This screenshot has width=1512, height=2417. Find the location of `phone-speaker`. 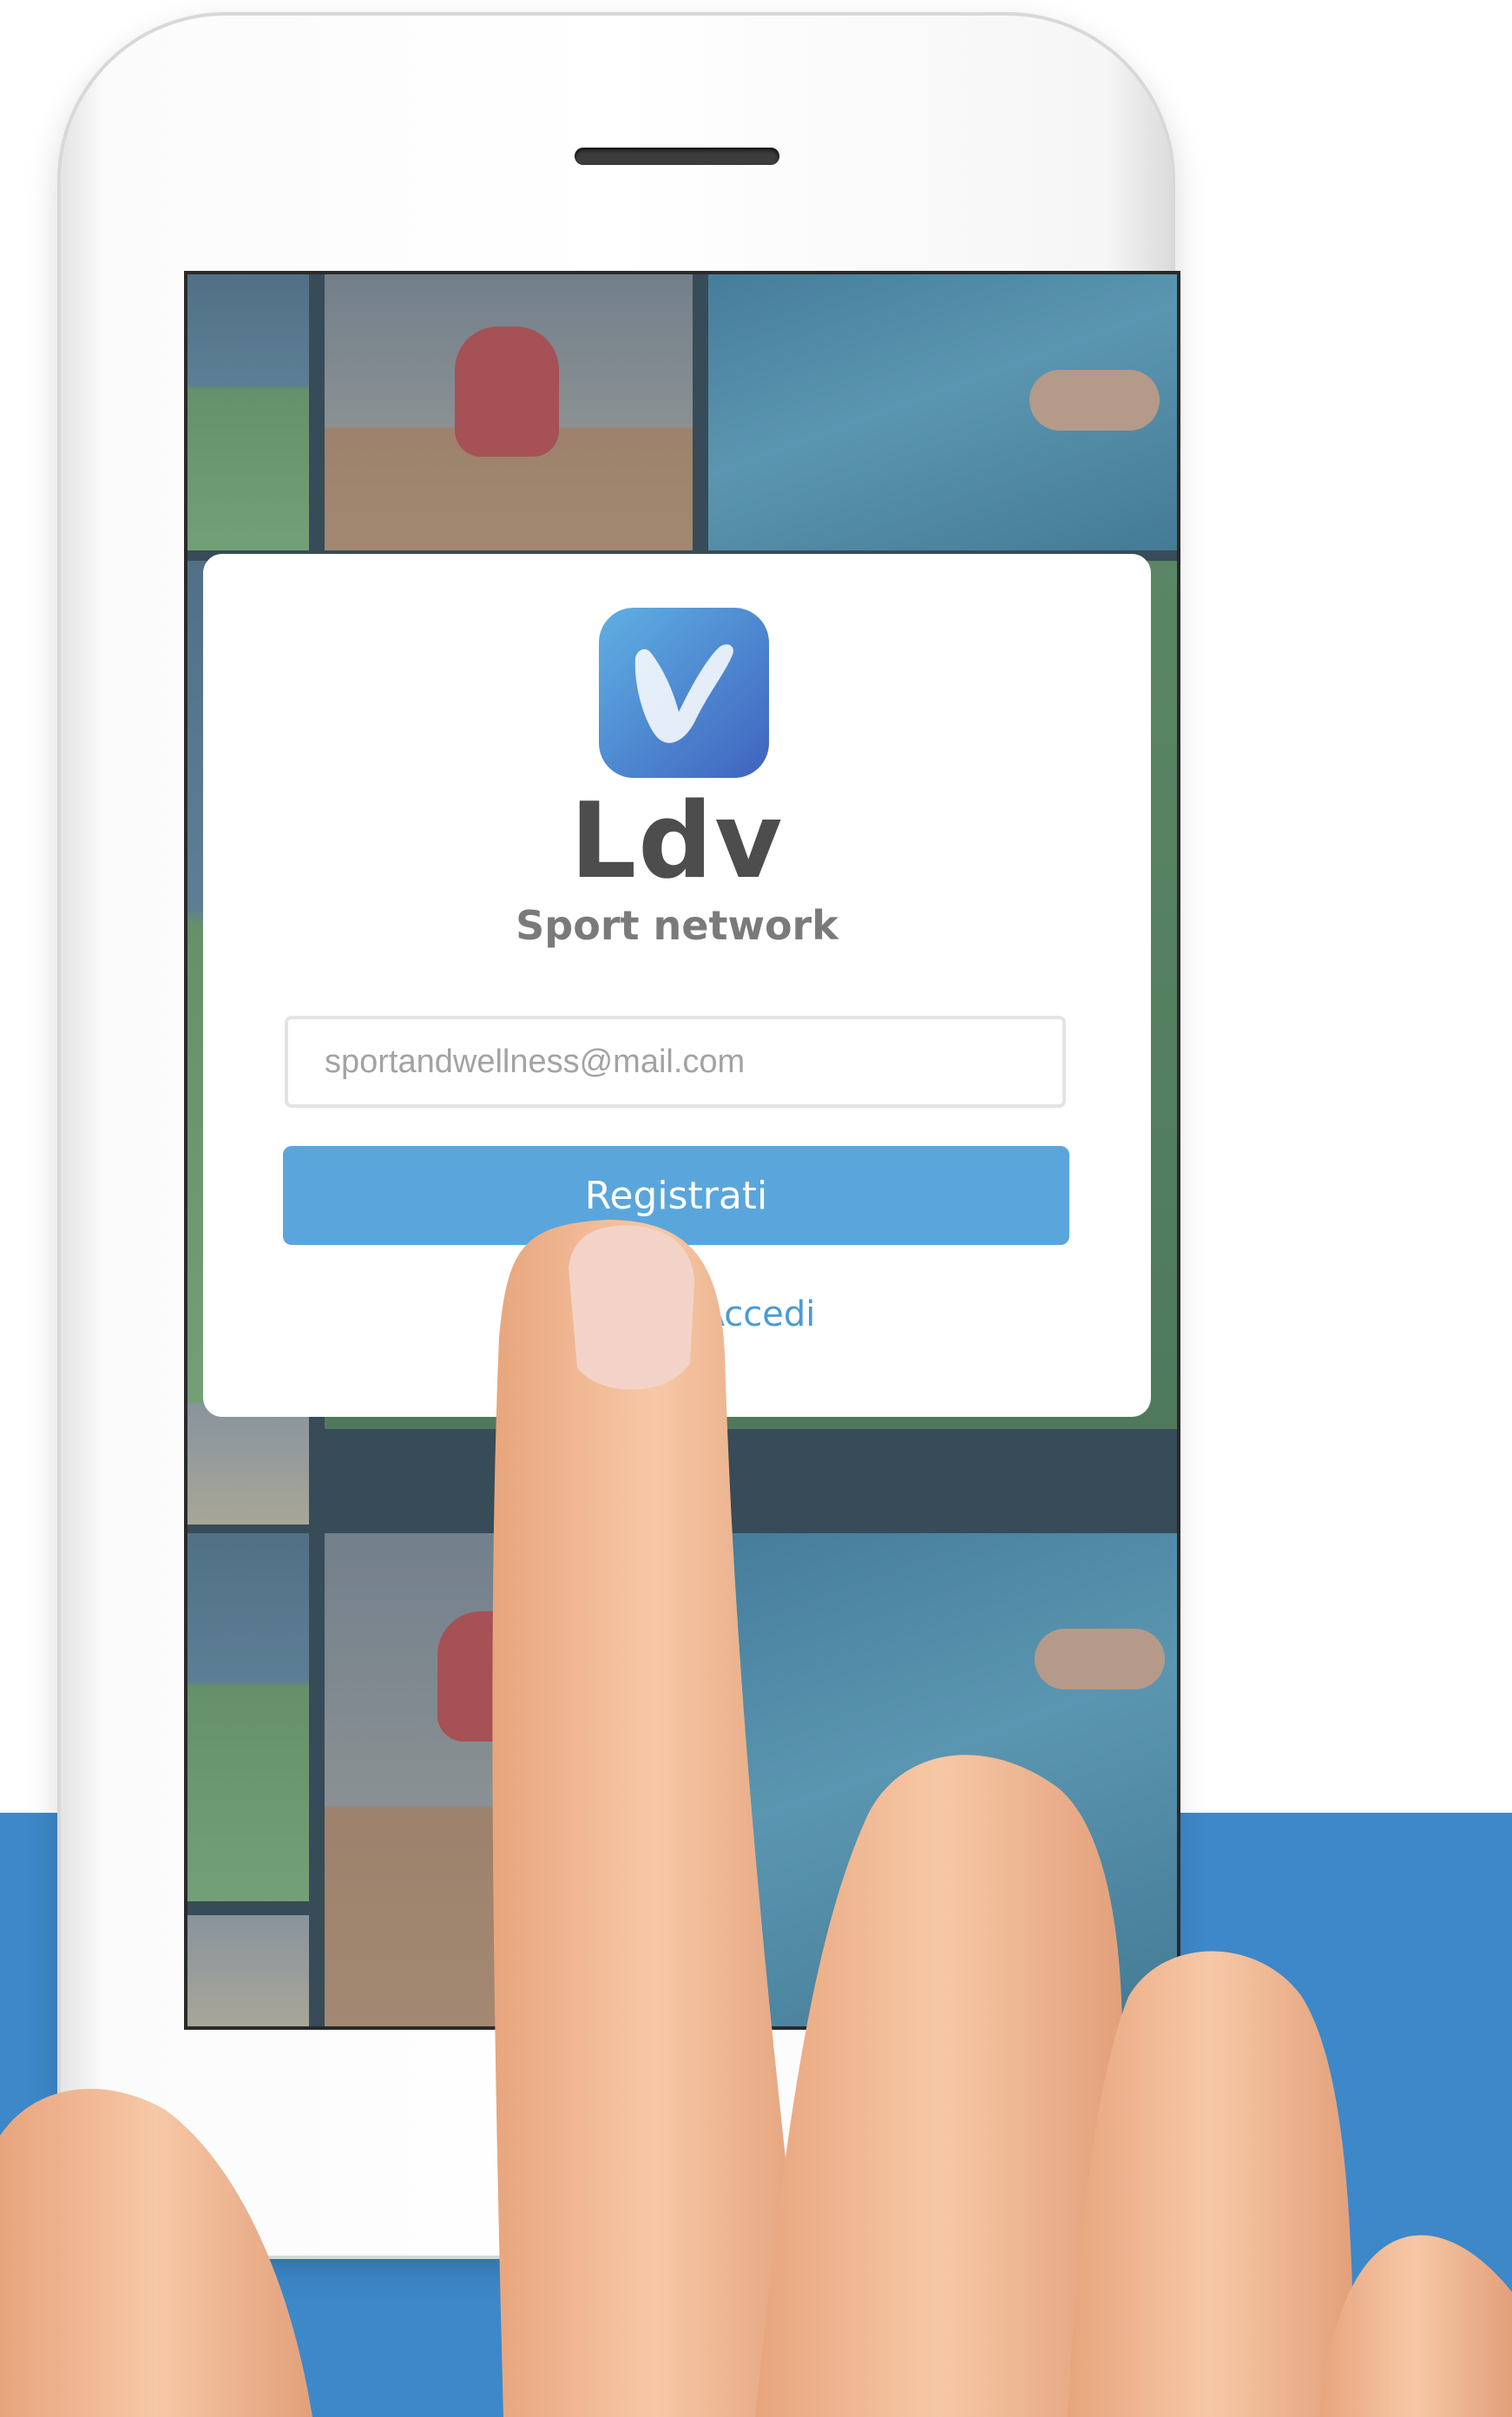

phone-speaker is located at coordinates (677, 157).